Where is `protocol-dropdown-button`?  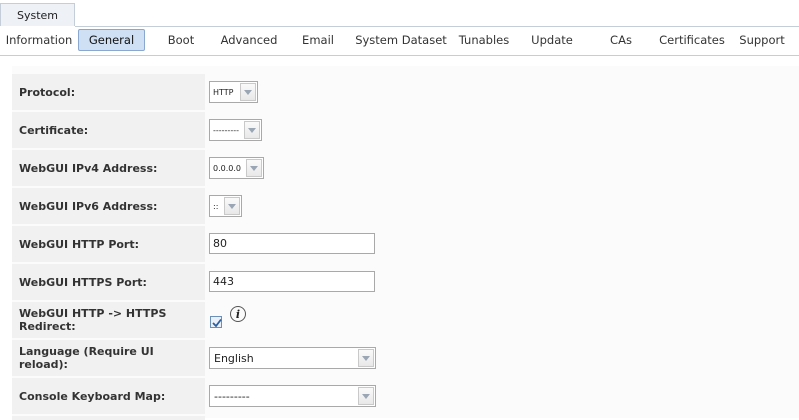
protocol-dropdown-button is located at coordinates (248, 92).